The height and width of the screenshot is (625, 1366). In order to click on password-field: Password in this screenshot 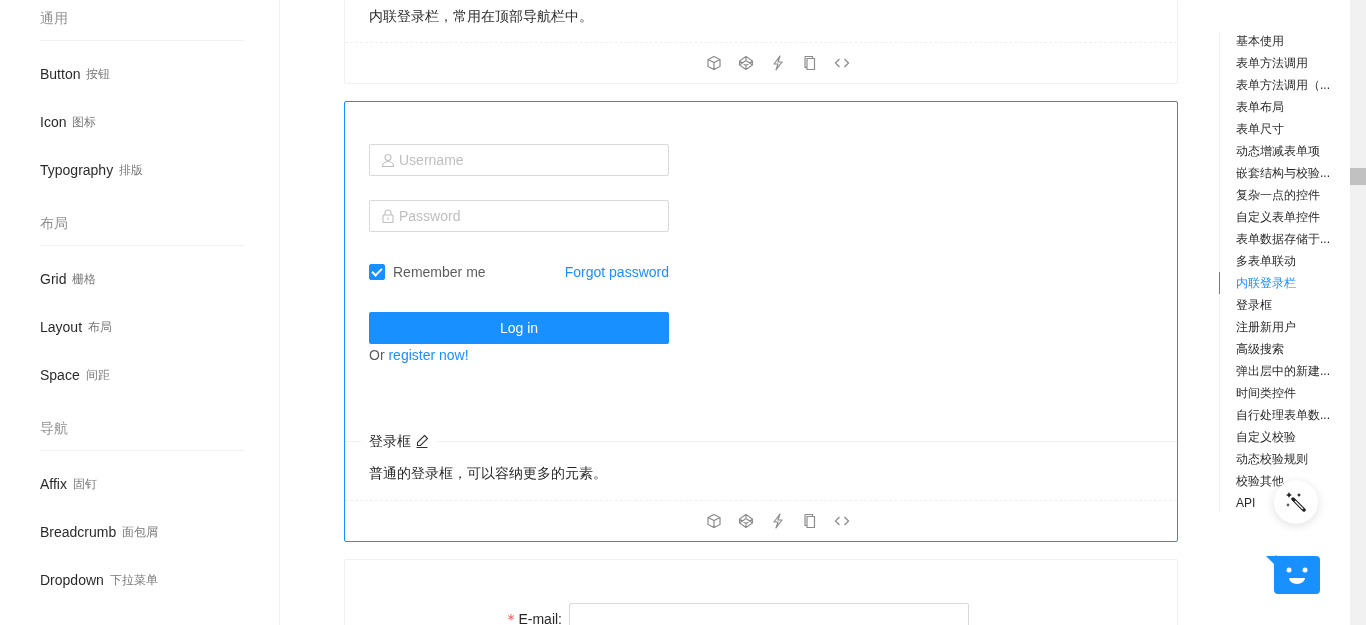, I will do `click(519, 216)`.